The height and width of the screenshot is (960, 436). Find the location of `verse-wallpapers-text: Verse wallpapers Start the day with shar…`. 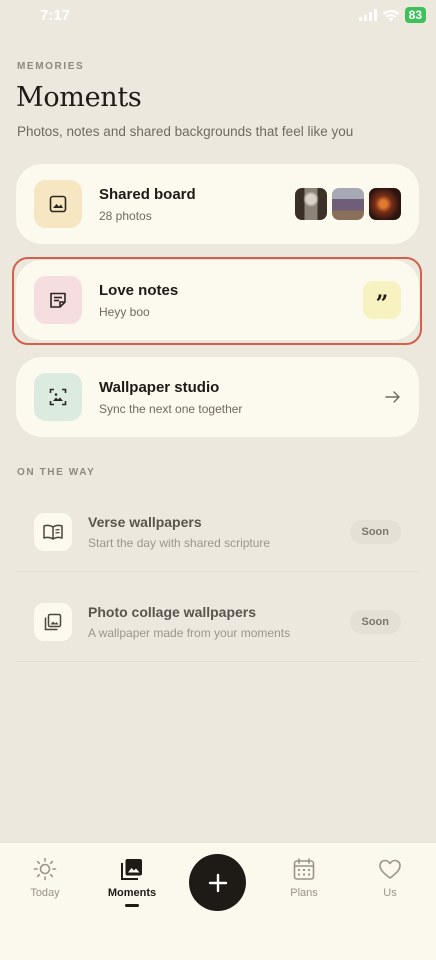

verse-wallpapers-text: Verse wallpapers Start the day with shar… is located at coordinates (219, 532).